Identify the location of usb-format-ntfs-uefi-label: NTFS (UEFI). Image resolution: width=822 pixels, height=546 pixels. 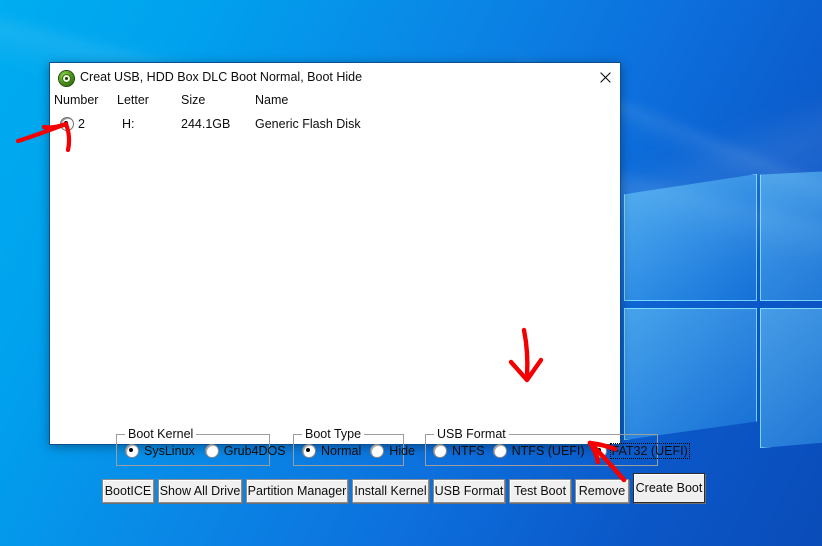
(548, 450).